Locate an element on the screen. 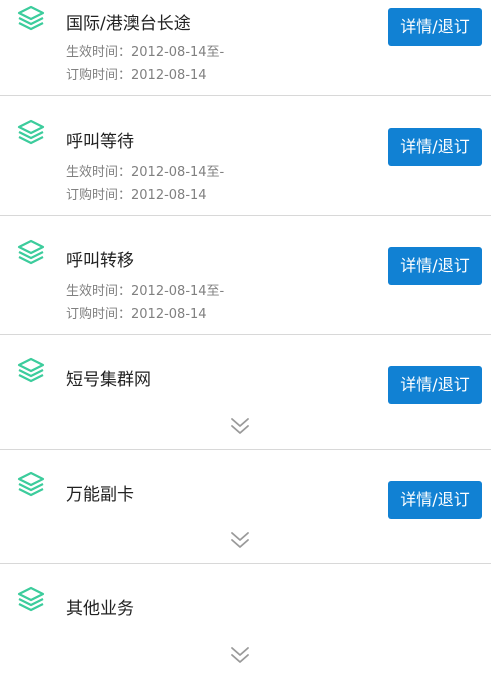 The image size is (491, 675). service-name: 万能副卡 is located at coordinates (100, 495).